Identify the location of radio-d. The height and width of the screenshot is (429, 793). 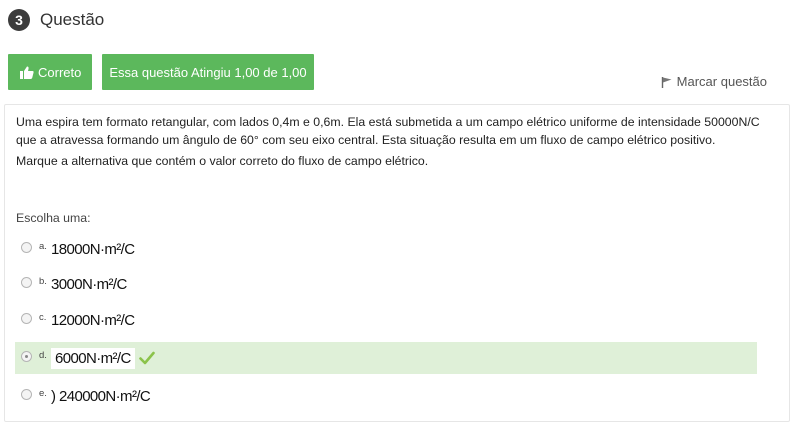
(26, 356).